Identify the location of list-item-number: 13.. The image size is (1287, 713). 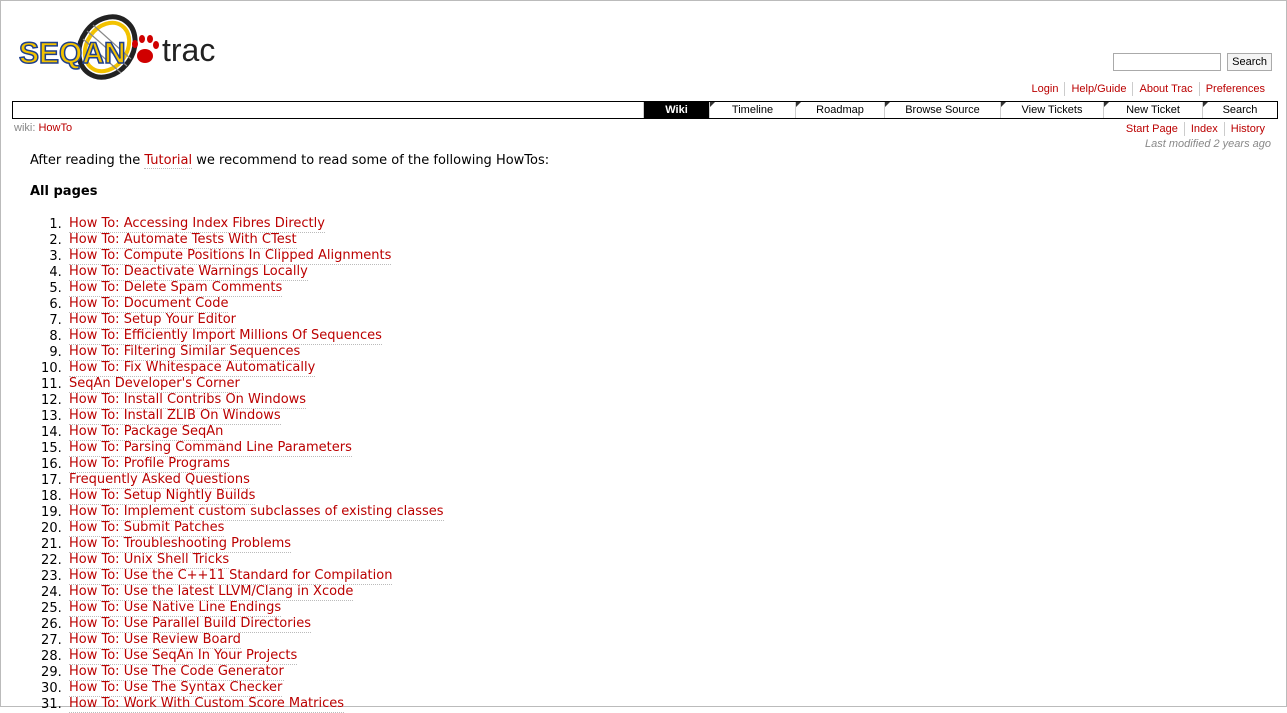
(55, 416).